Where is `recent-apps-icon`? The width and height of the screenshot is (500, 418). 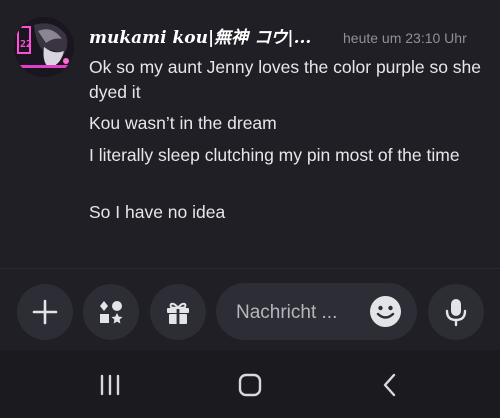 recent-apps-icon is located at coordinates (110, 385).